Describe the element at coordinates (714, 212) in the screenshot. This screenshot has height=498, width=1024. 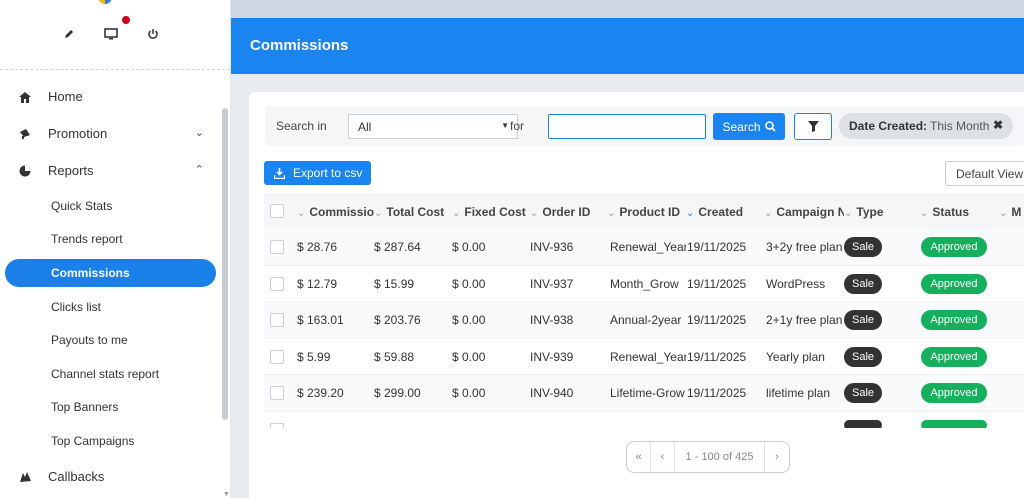
I see `col-created: ⌄ Created` at that location.